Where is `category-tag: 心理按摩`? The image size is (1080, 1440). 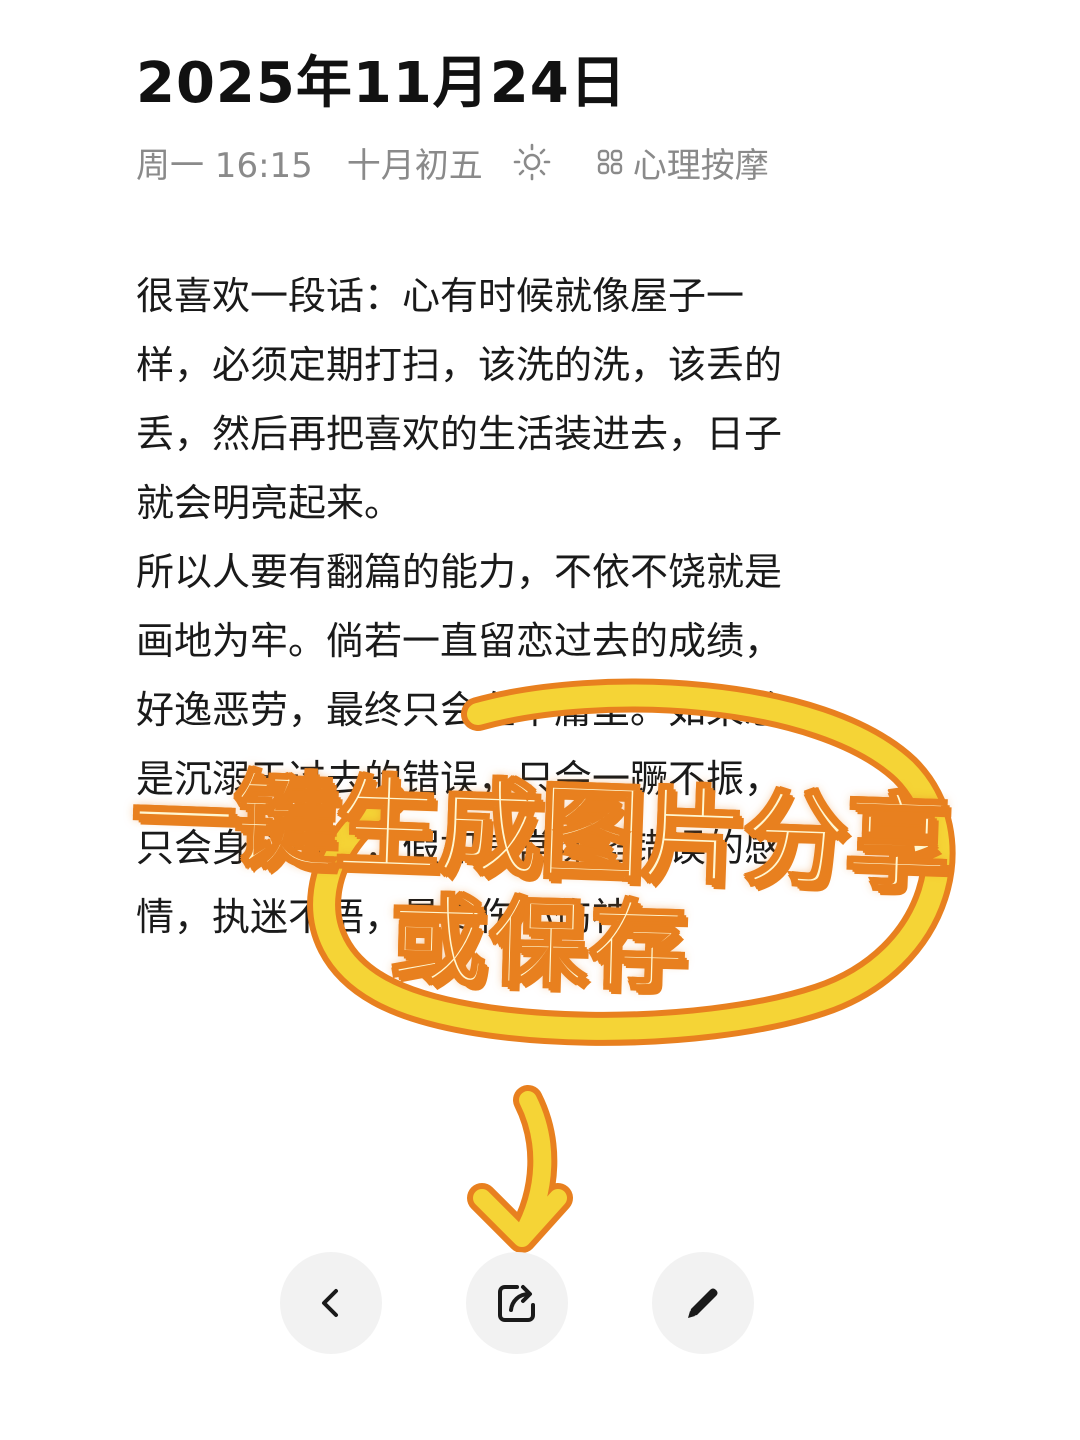 category-tag: 心理按摩 is located at coordinates (701, 162).